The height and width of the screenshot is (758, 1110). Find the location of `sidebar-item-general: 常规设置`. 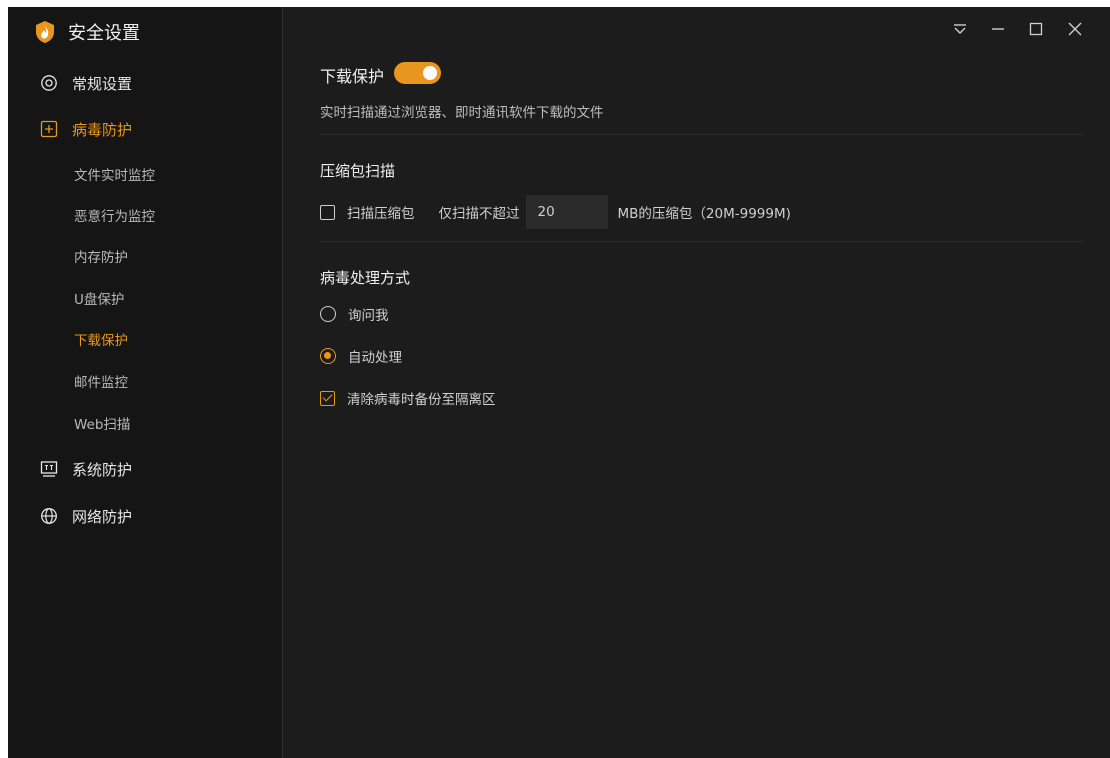

sidebar-item-general: 常规设置 is located at coordinates (86, 83).